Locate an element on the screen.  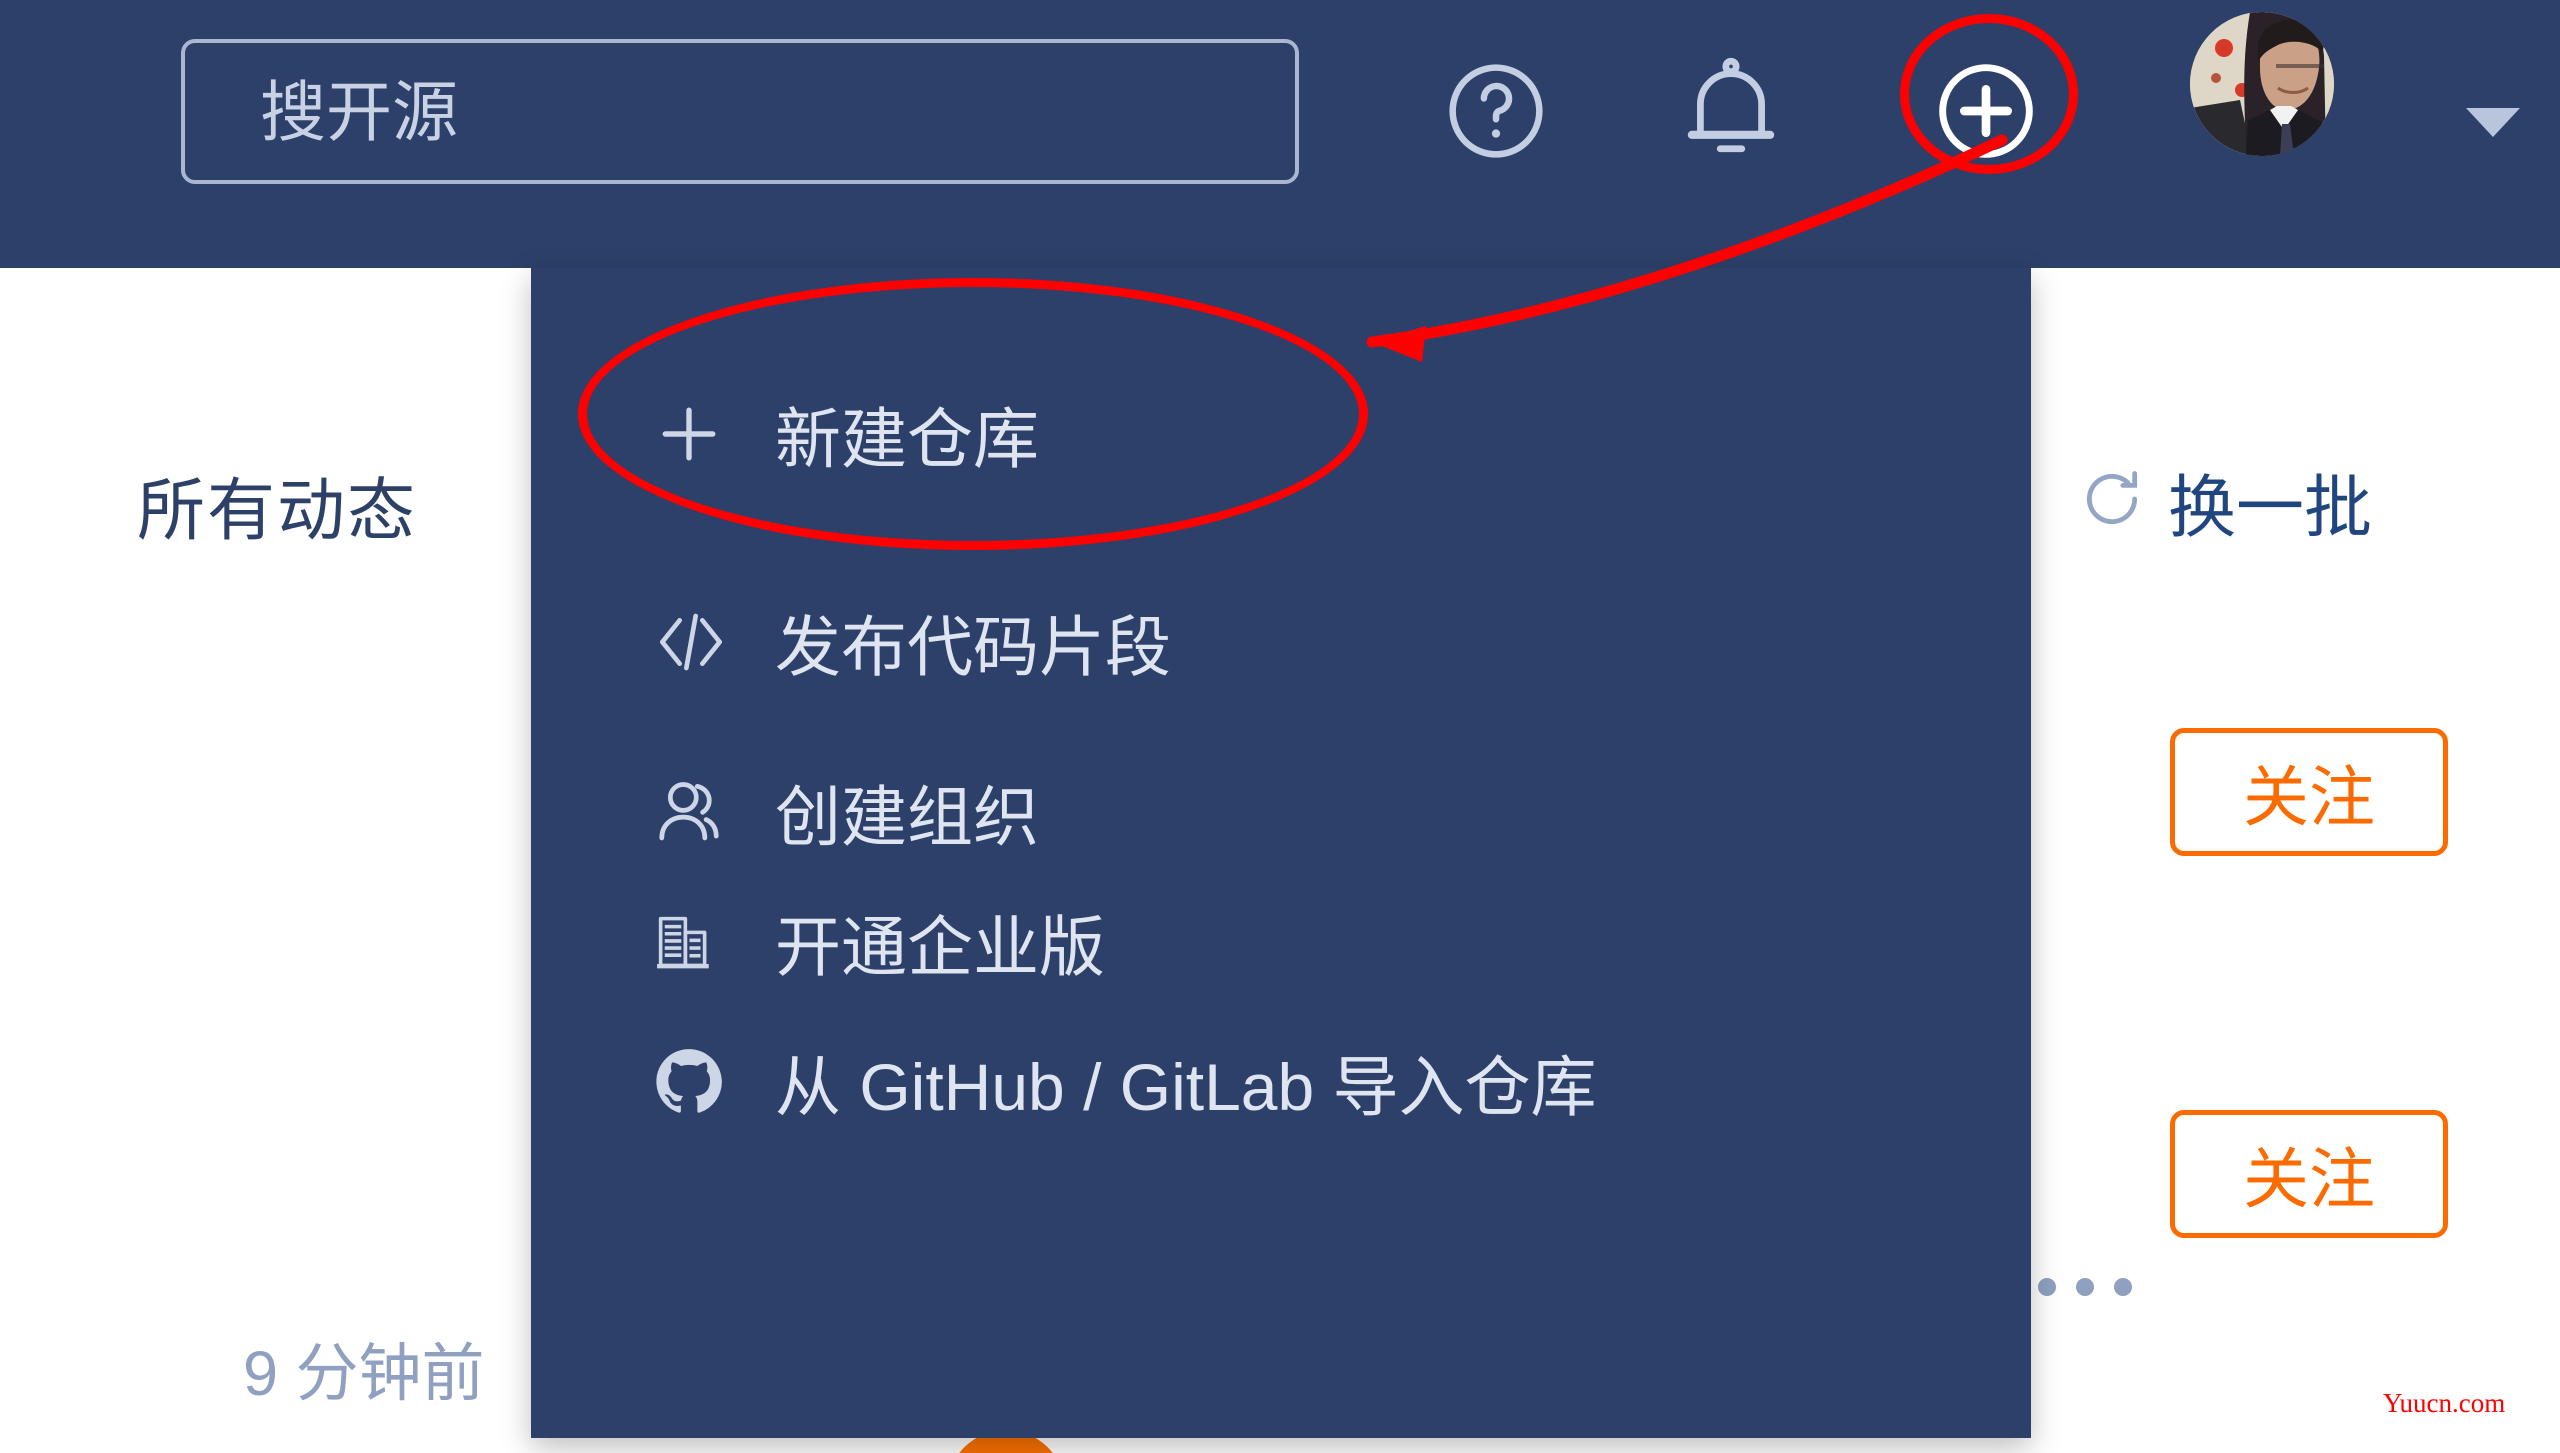
timestamp: 9 分钟前 is located at coordinates (364, 1374).